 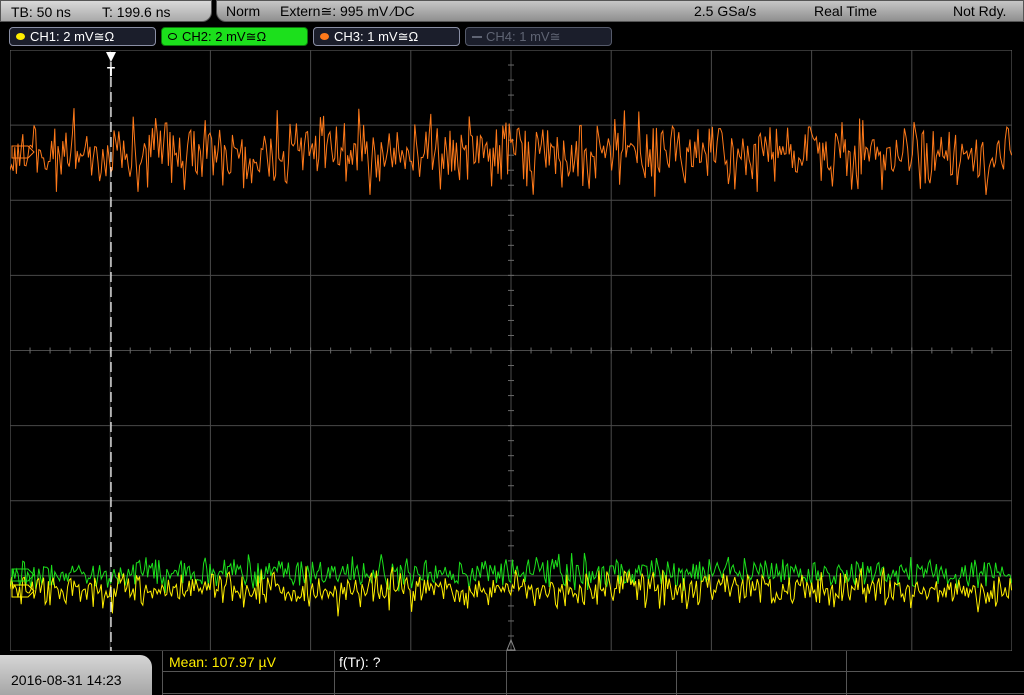 I want to click on trigger-source: Extern≅: 995 mV ∕DC, so click(x=347, y=11).